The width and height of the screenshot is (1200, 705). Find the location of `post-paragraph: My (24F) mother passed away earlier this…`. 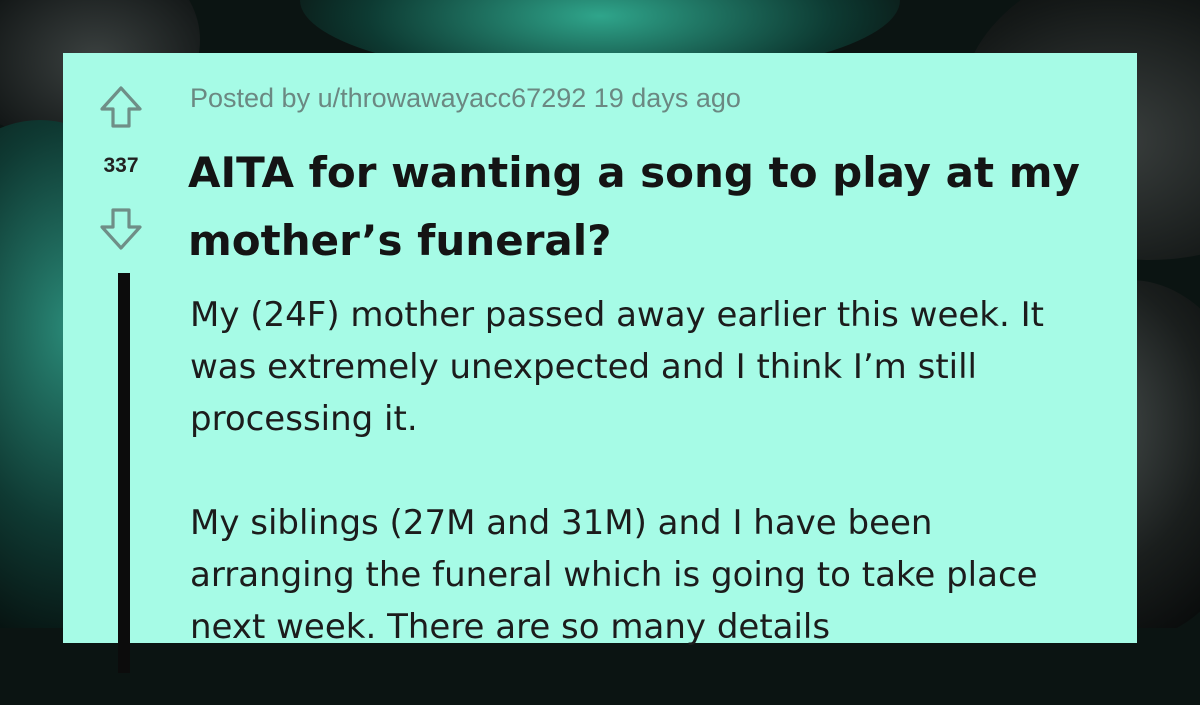

post-paragraph: My (24F) mother passed away earlier this… is located at coordinates (617, 367).